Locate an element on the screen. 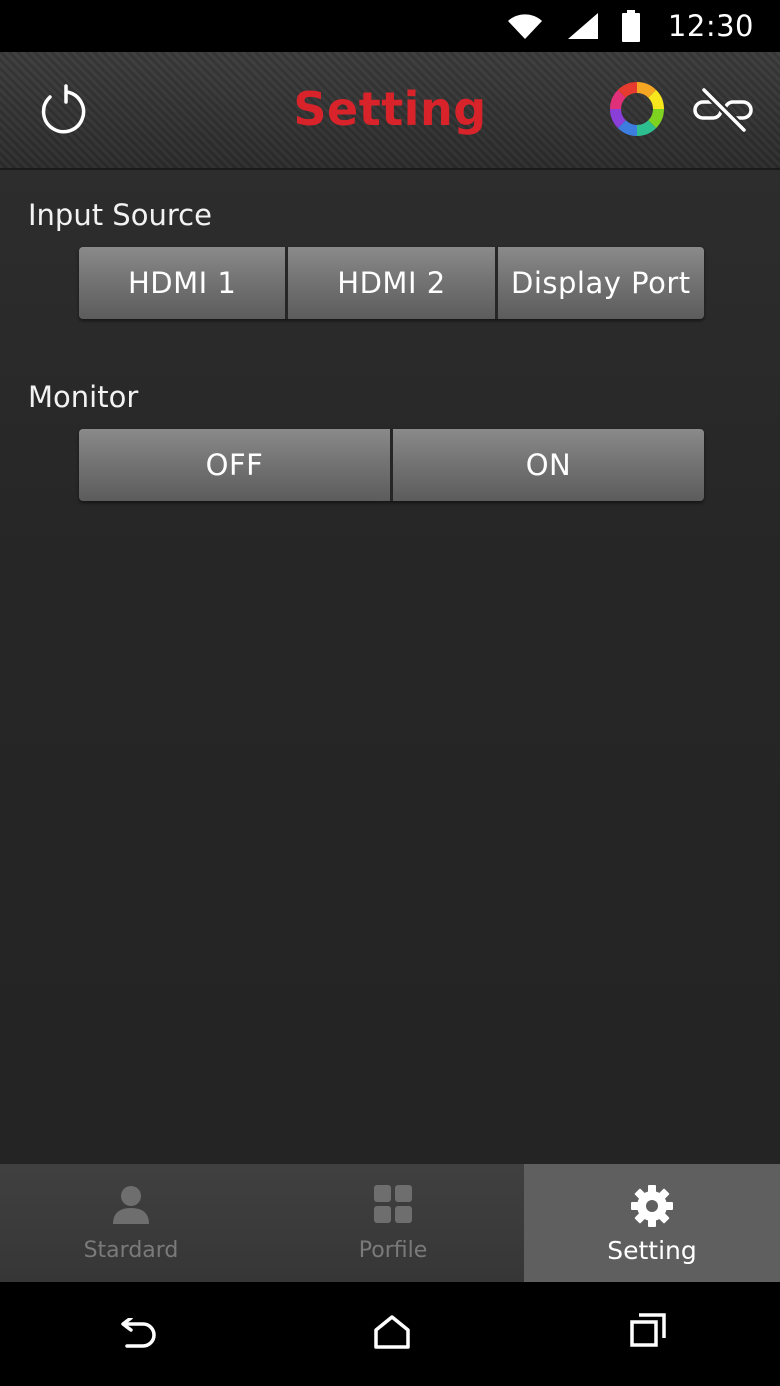  tab-profile: Porfile is located at coordinates (393, 1223).